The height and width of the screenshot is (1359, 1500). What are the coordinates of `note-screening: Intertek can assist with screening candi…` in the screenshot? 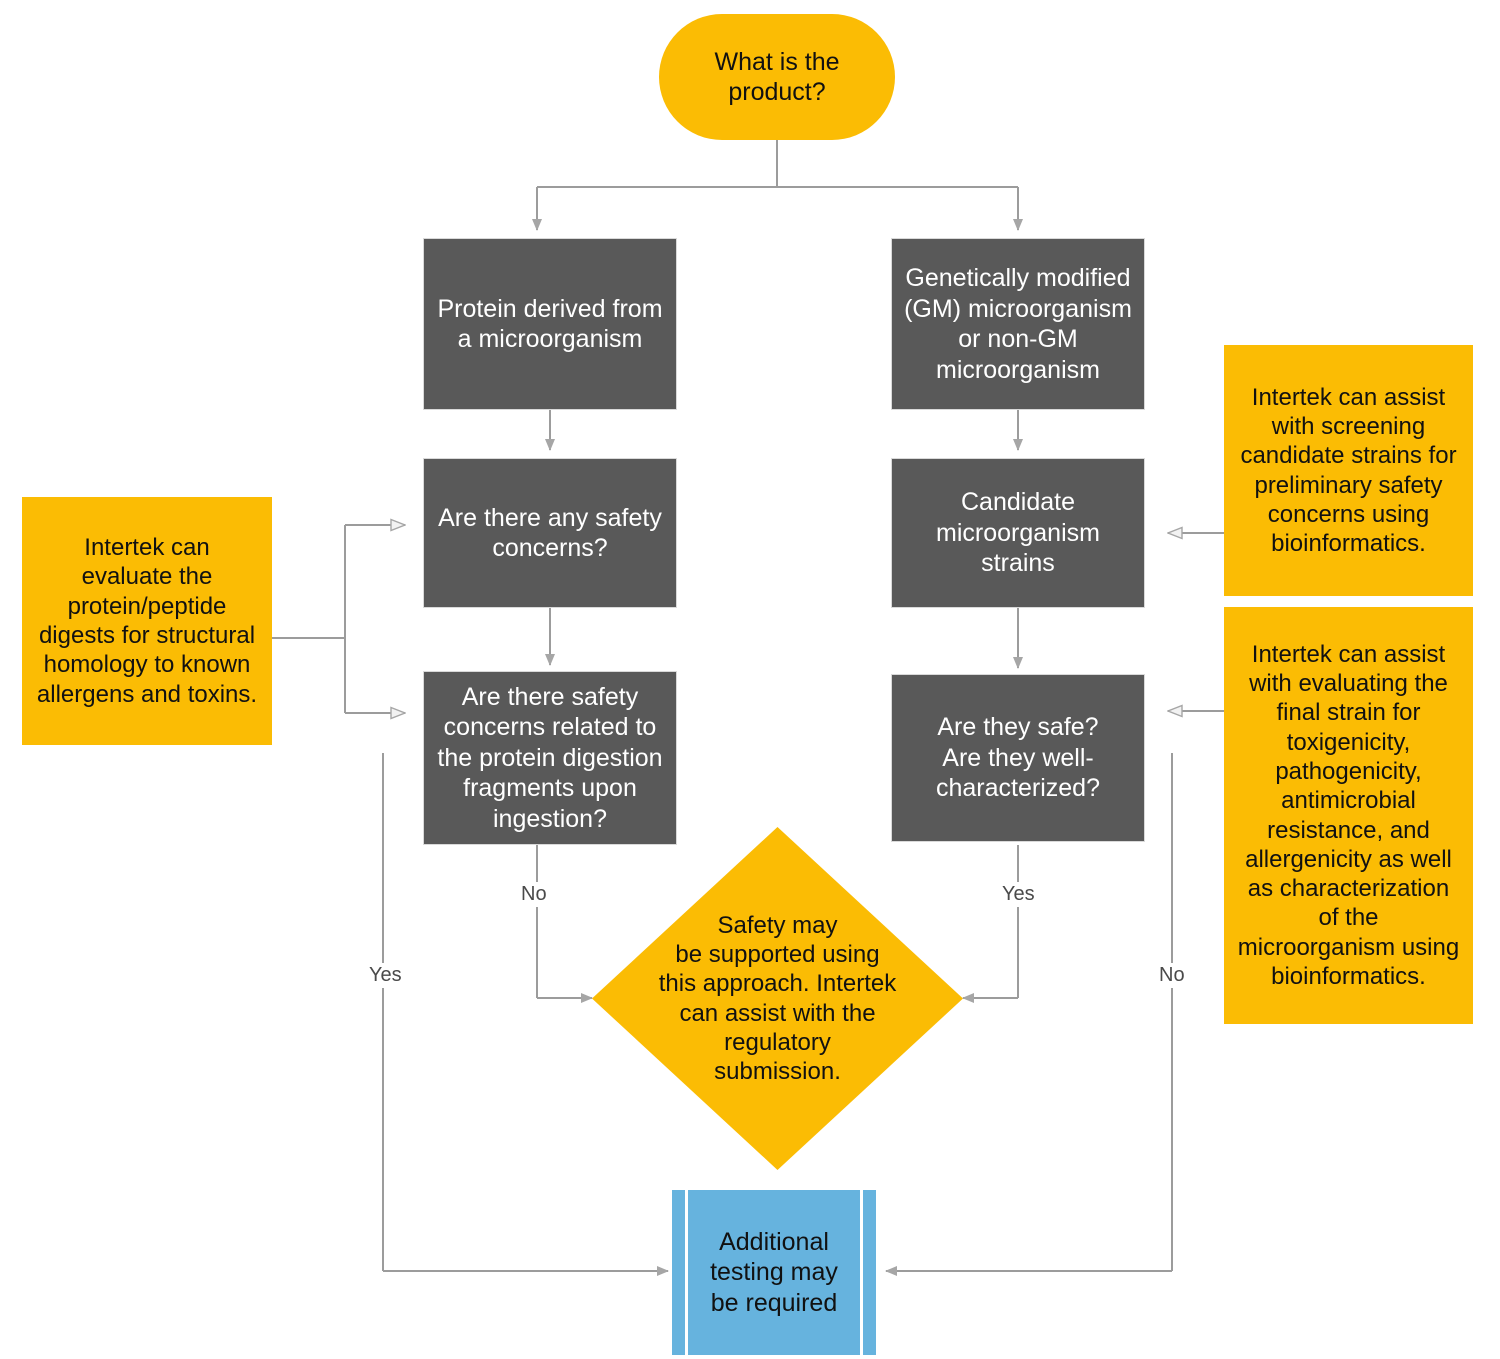 It's located at (1348, 470).